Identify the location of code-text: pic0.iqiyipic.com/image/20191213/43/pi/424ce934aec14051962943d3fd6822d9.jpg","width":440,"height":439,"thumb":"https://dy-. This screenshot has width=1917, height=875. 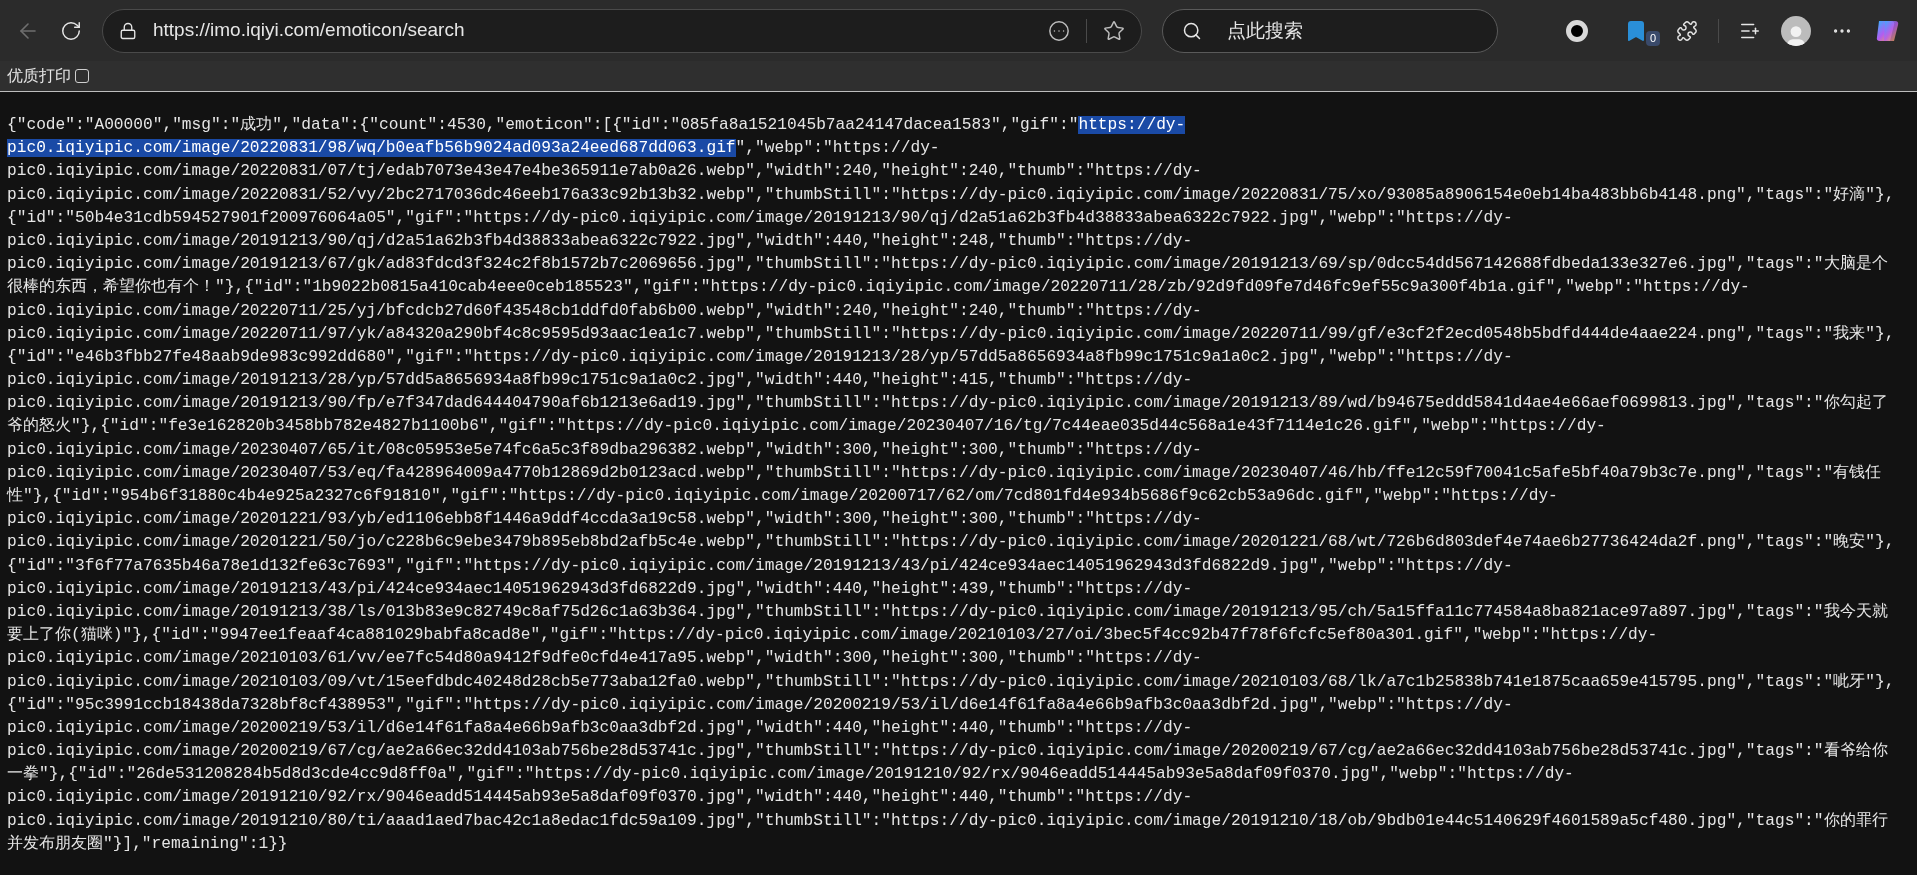
(600, 588).